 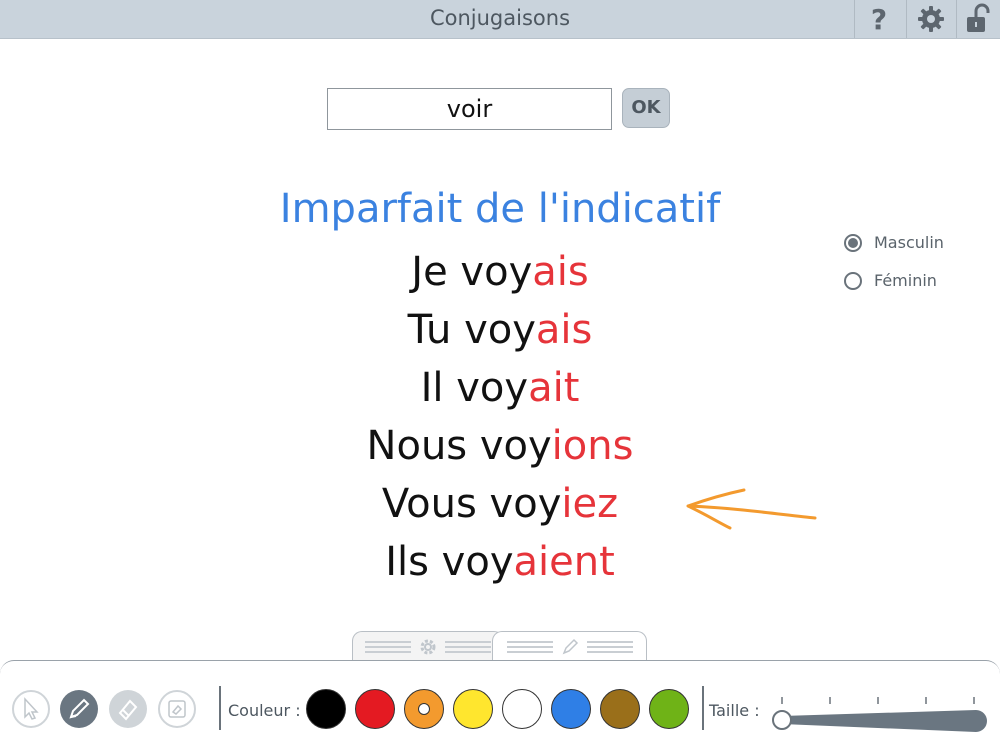 I want to click on eraser-tool, so click(x=128, y=709).